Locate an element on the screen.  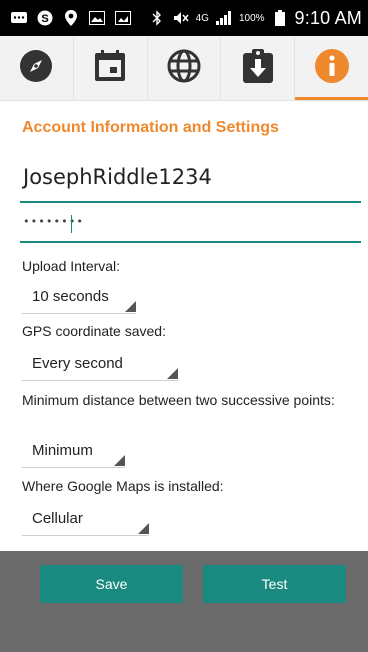
gallery-icon is located at coordinates (123, 18).